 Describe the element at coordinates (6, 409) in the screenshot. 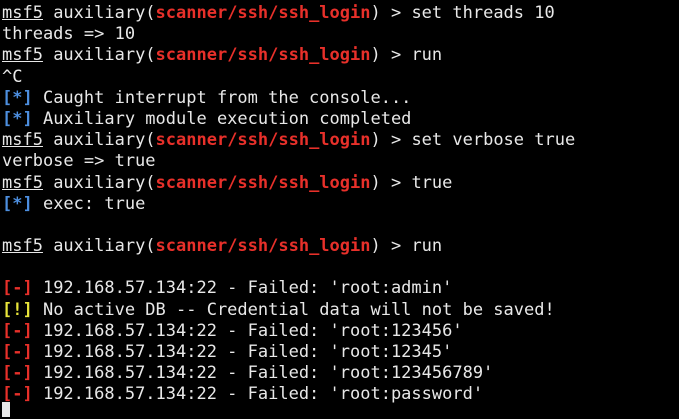

I see `text-cursor` at that location.